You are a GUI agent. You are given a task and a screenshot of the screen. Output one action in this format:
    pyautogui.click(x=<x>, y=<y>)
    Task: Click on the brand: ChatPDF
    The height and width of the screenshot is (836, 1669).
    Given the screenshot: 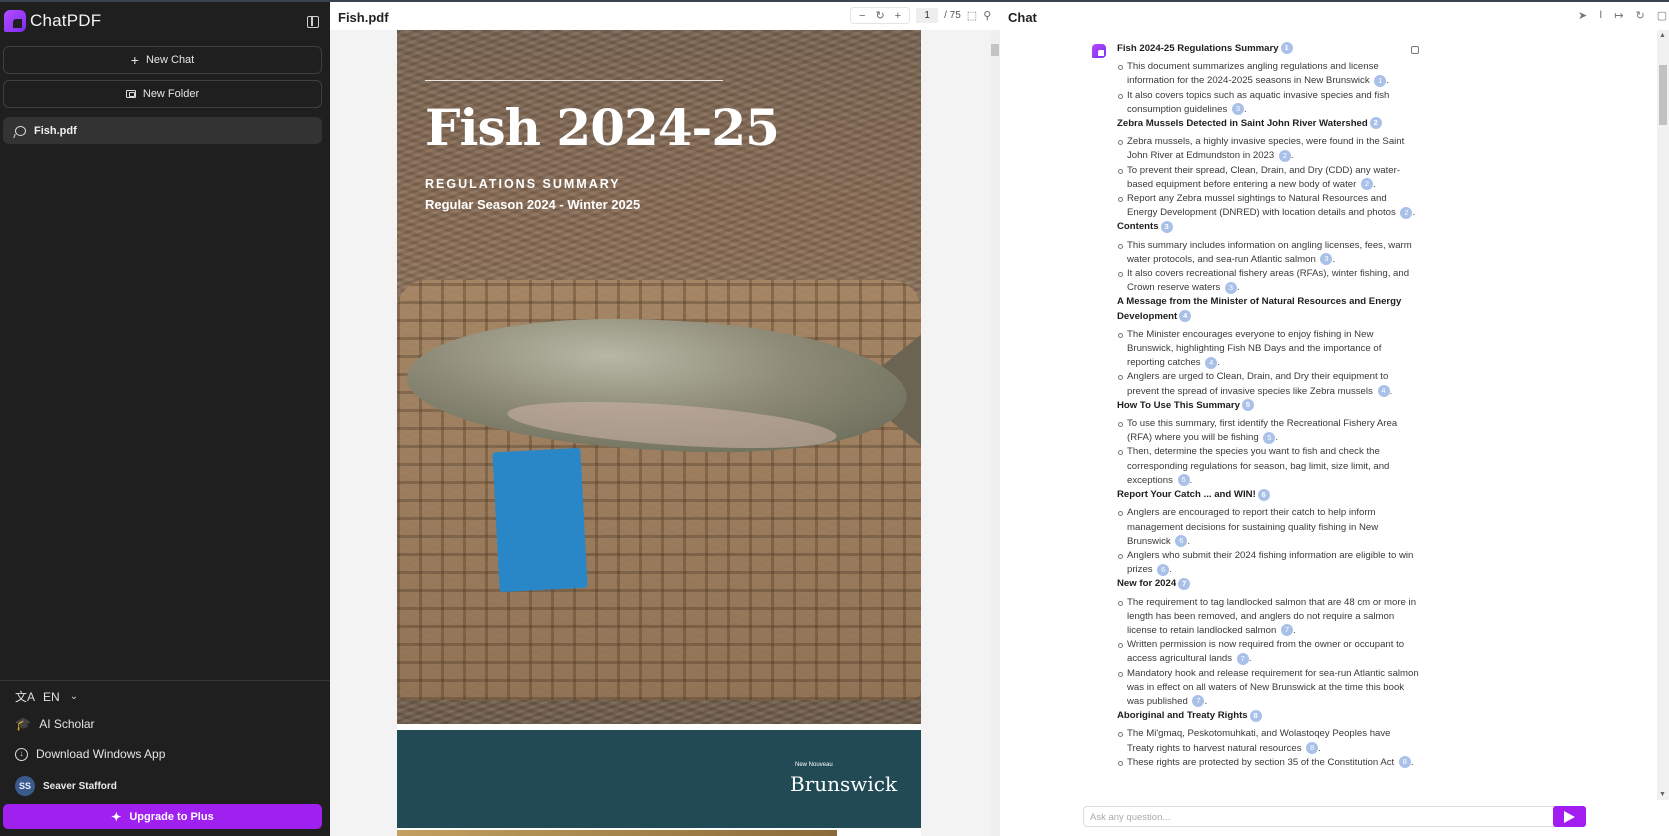 What is the action you would take?
    pyautogui.click(x=52, y=21)
    